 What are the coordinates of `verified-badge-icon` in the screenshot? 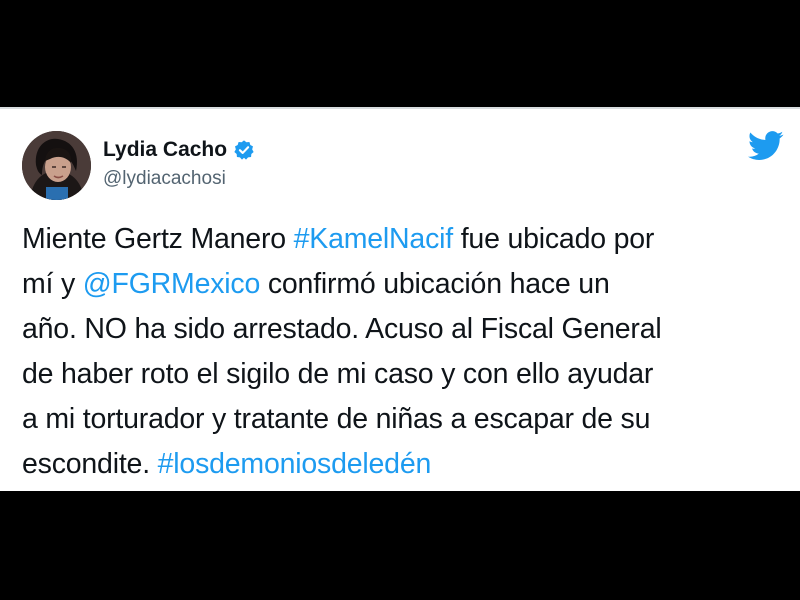 It's located at (244, 150).